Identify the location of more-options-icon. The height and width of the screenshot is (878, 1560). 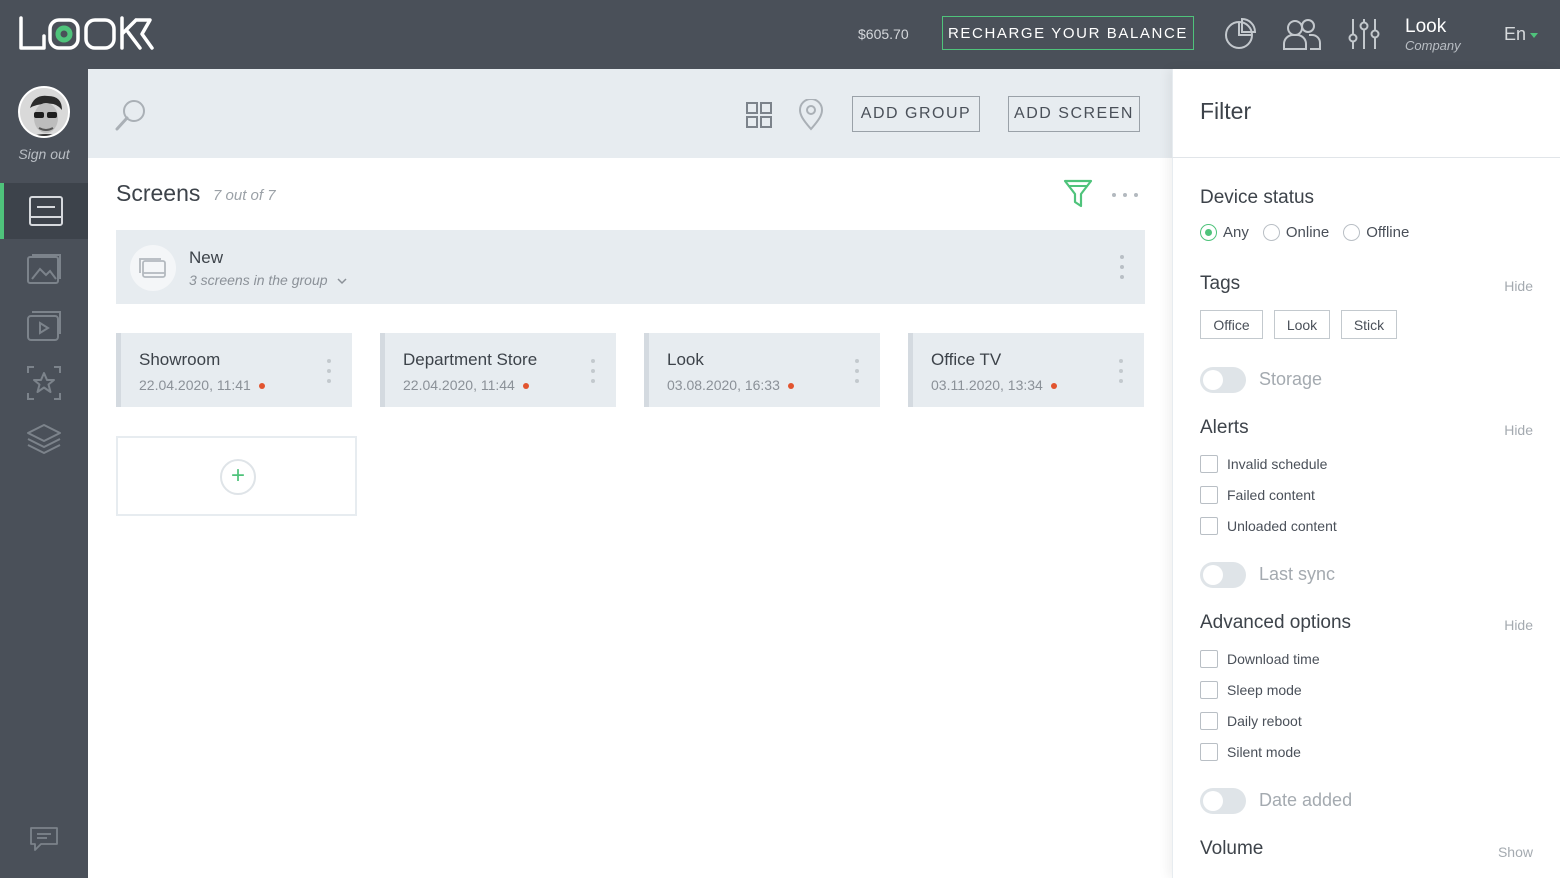
(1125, 195).